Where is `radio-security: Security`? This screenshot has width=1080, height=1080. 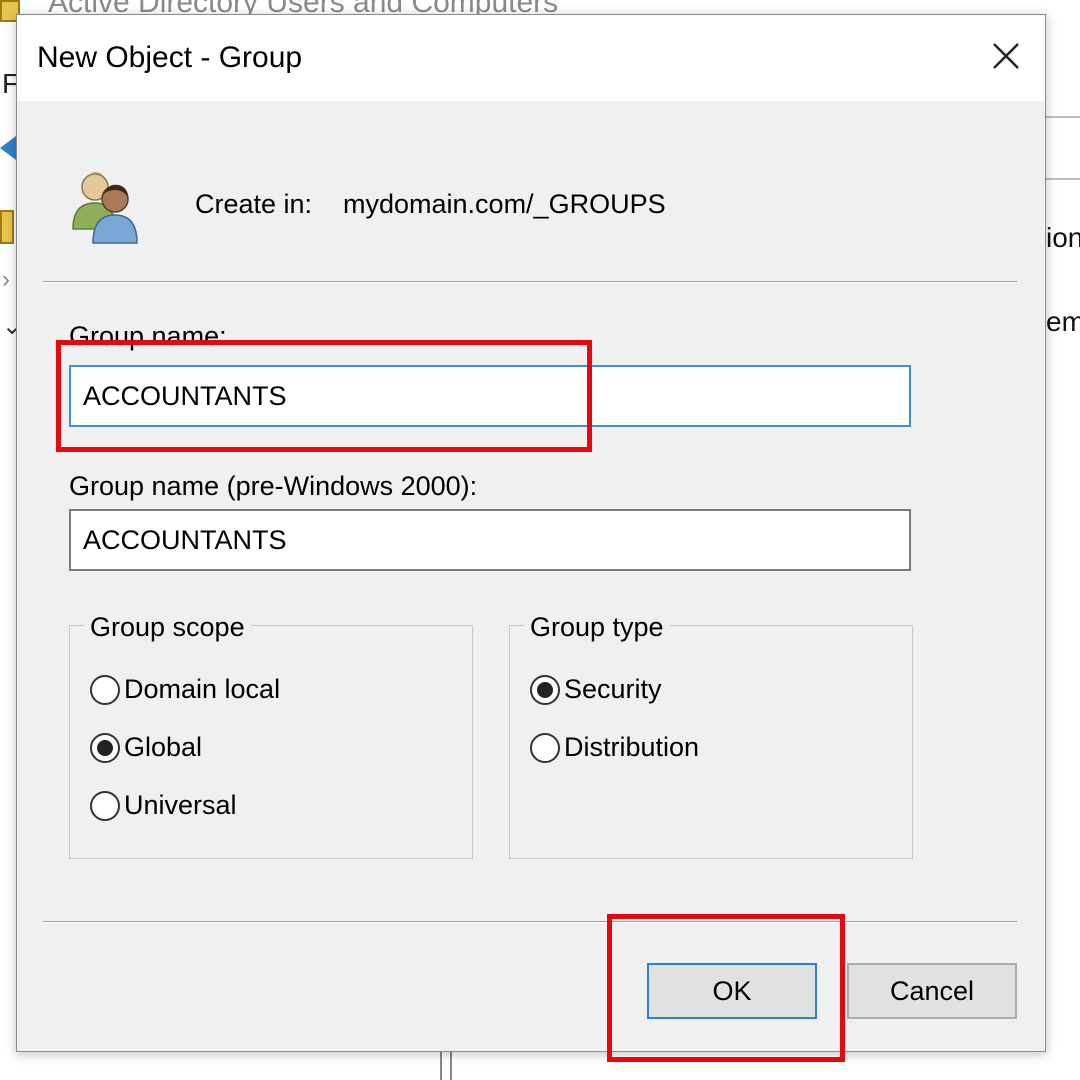 radio-security: Security is located at coordinates (596, 689).